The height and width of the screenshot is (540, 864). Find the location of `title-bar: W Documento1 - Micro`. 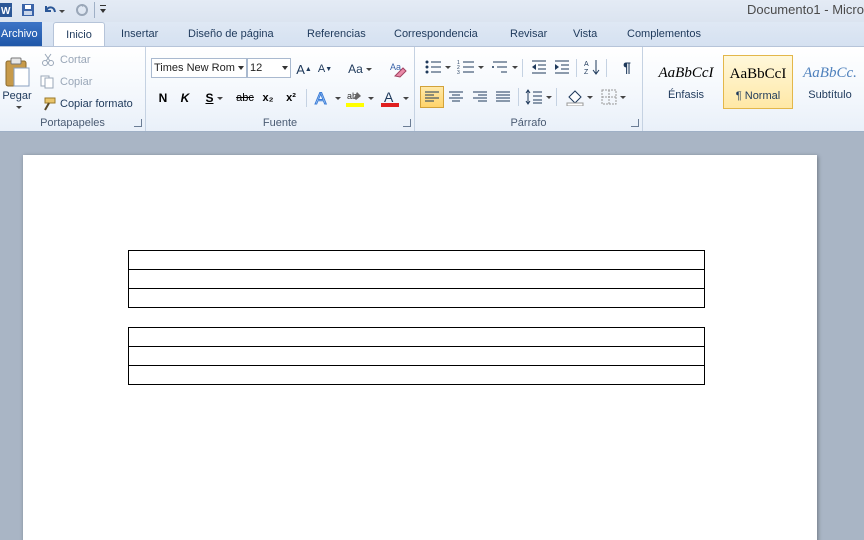

title-bar: W Documento1 - Micro is located at coordinates (432, 11).